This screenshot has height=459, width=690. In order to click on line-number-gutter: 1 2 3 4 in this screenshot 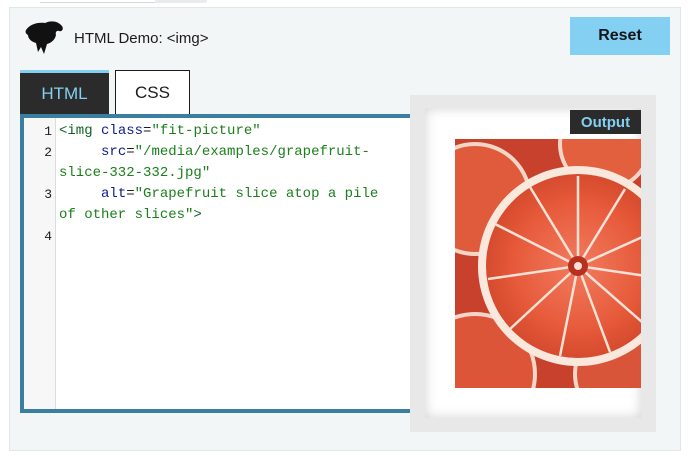, I will do `click(40, 263)`.